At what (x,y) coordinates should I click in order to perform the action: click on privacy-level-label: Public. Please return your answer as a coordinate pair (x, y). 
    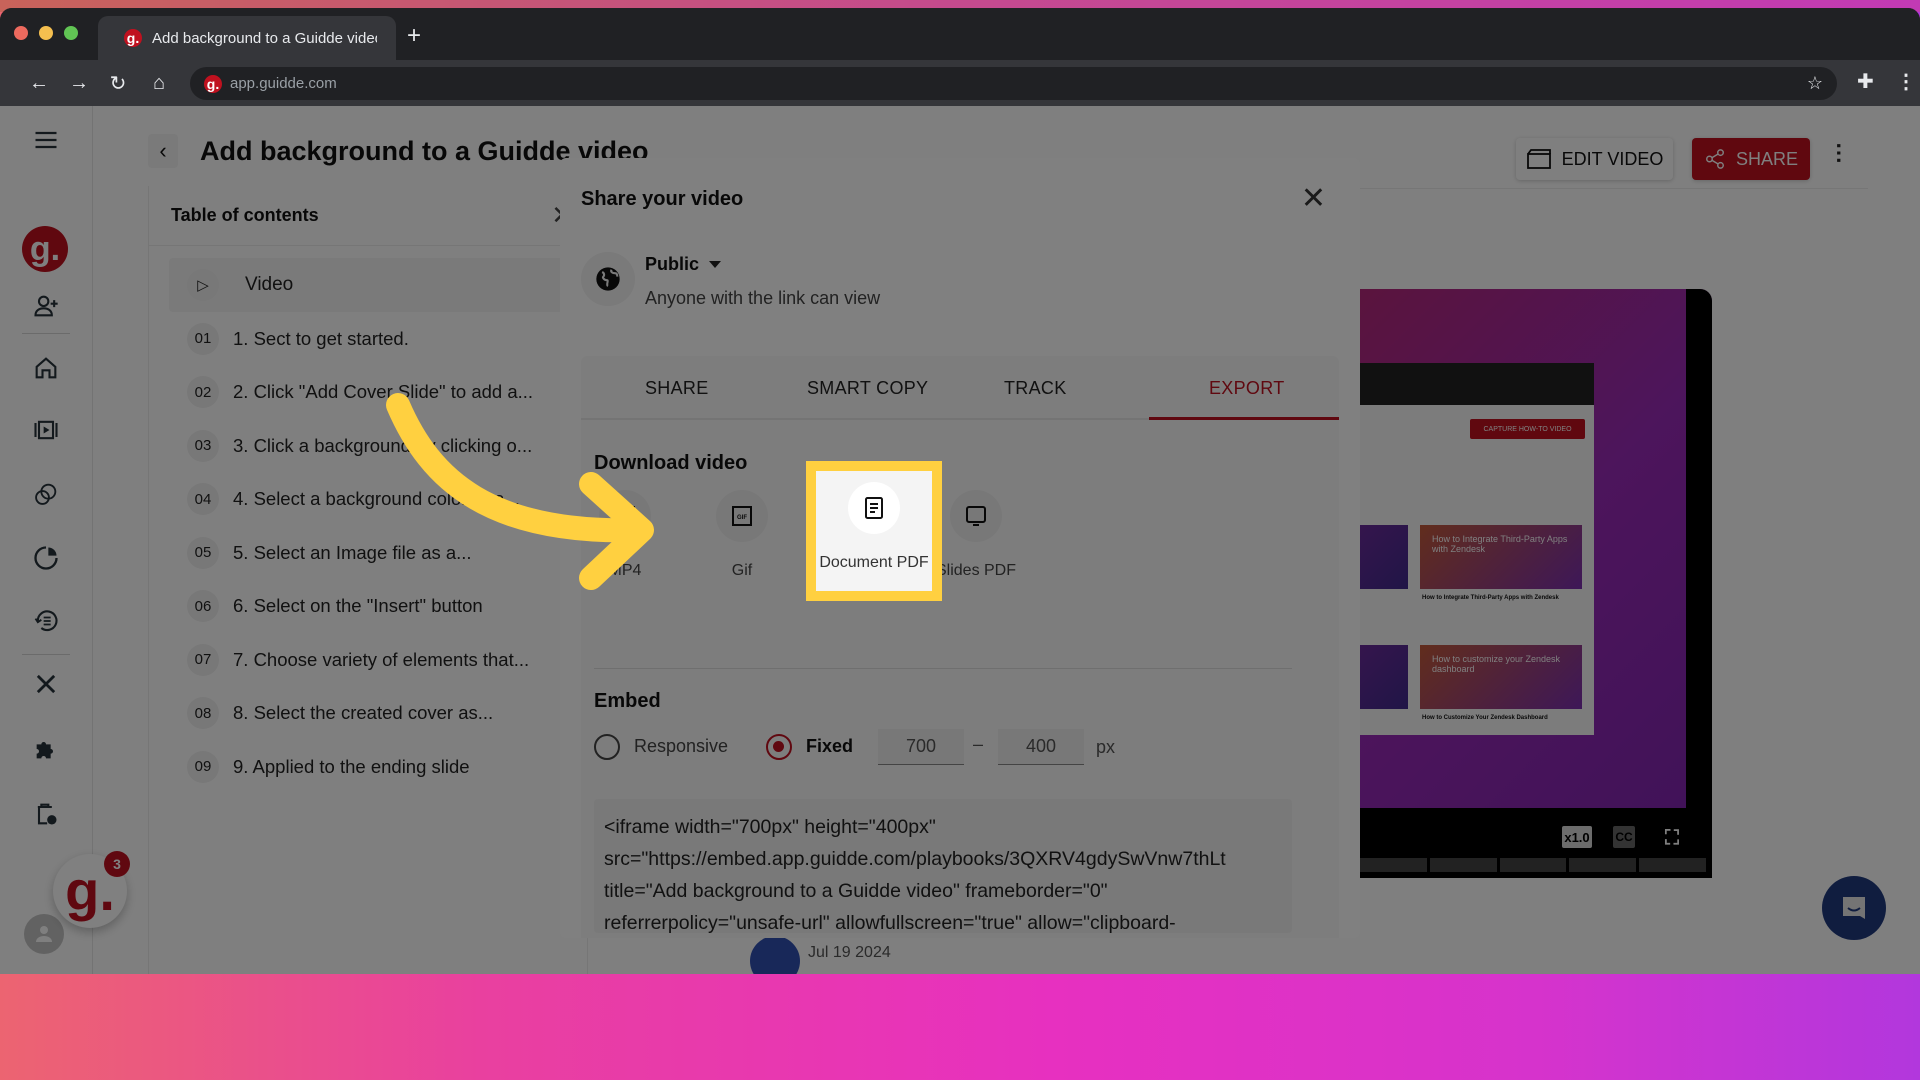
    Looking at the image, I should click on (672, 264).